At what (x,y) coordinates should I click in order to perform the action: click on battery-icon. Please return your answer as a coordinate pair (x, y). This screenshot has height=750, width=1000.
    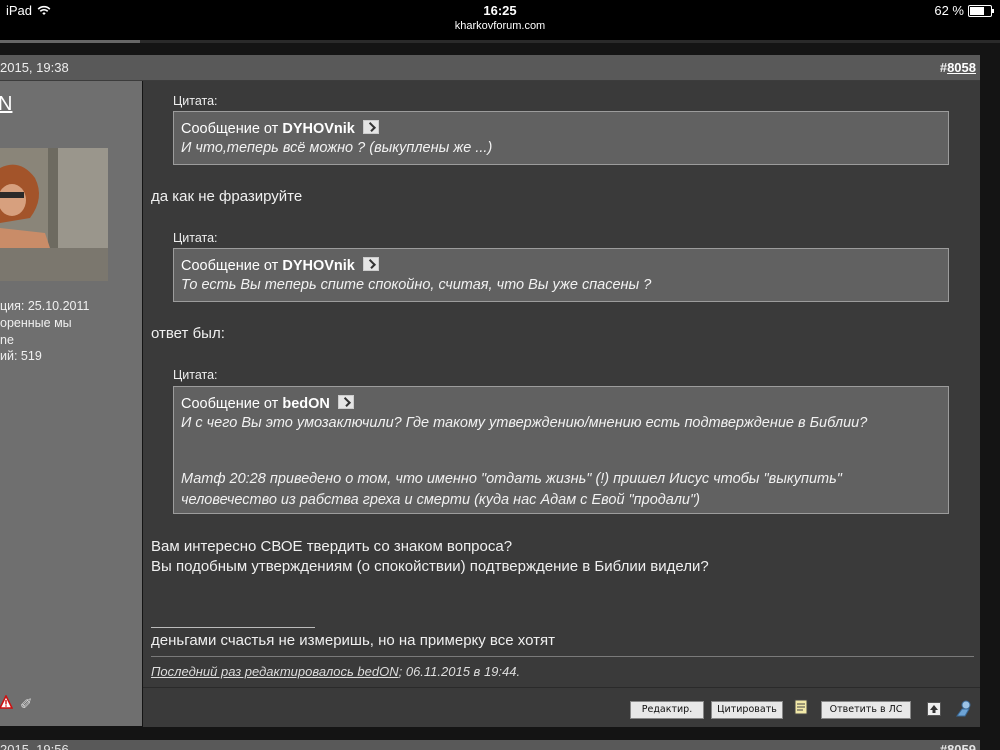
    Looking at the image, I should click on (981, 10).